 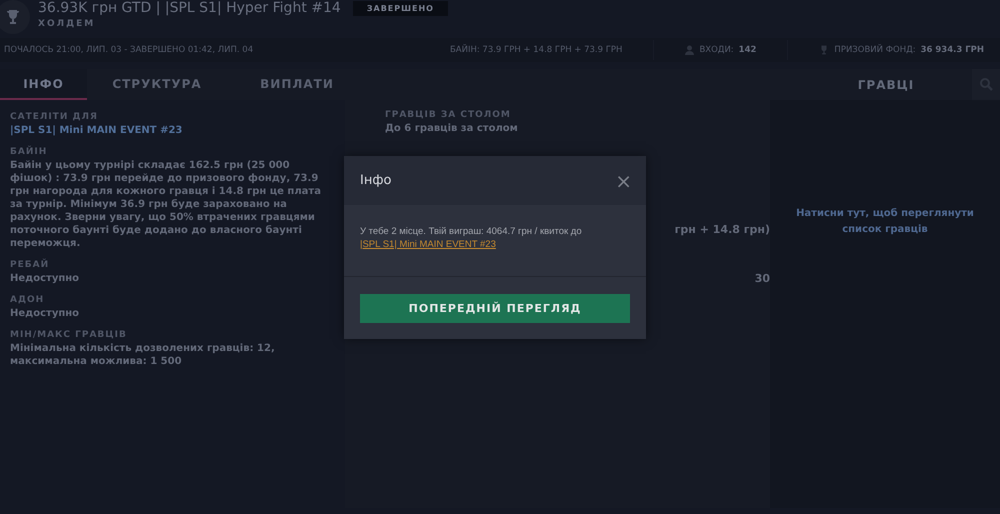 What do you see at coordinates (166, 204) in the screenshot?
I see `section-value: Байін у цьому турнірі складає 162.5 грн (25 000 фішок) : 73.9 грн перейде до призового фонду, 73.9 грн нагорода для кожного гравця і 14.8 грн це плата за турнір. Мінімум 36.9 грн буде зараховано на рахунок. Зверни увагу, що 50% втрачених гравцями поточного баунті буде додано до власного баунті переможця.` at bounding box center [166, 204].